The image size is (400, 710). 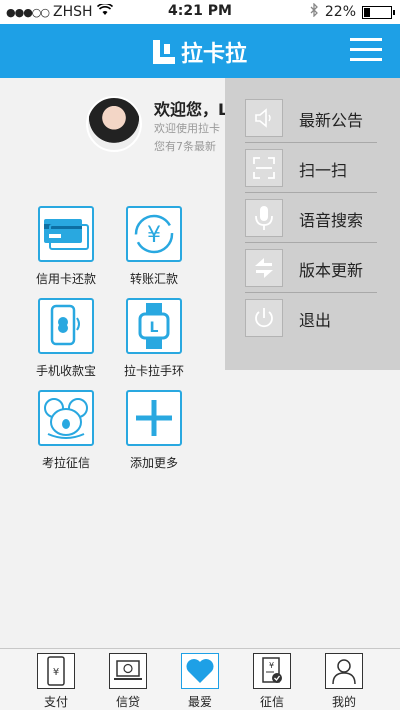 What do you see at coordinates (187, 128) in the screenshot?
I see `welcome-subtitle: 欢迎使用拉卡` at bounding box center [187, 128].